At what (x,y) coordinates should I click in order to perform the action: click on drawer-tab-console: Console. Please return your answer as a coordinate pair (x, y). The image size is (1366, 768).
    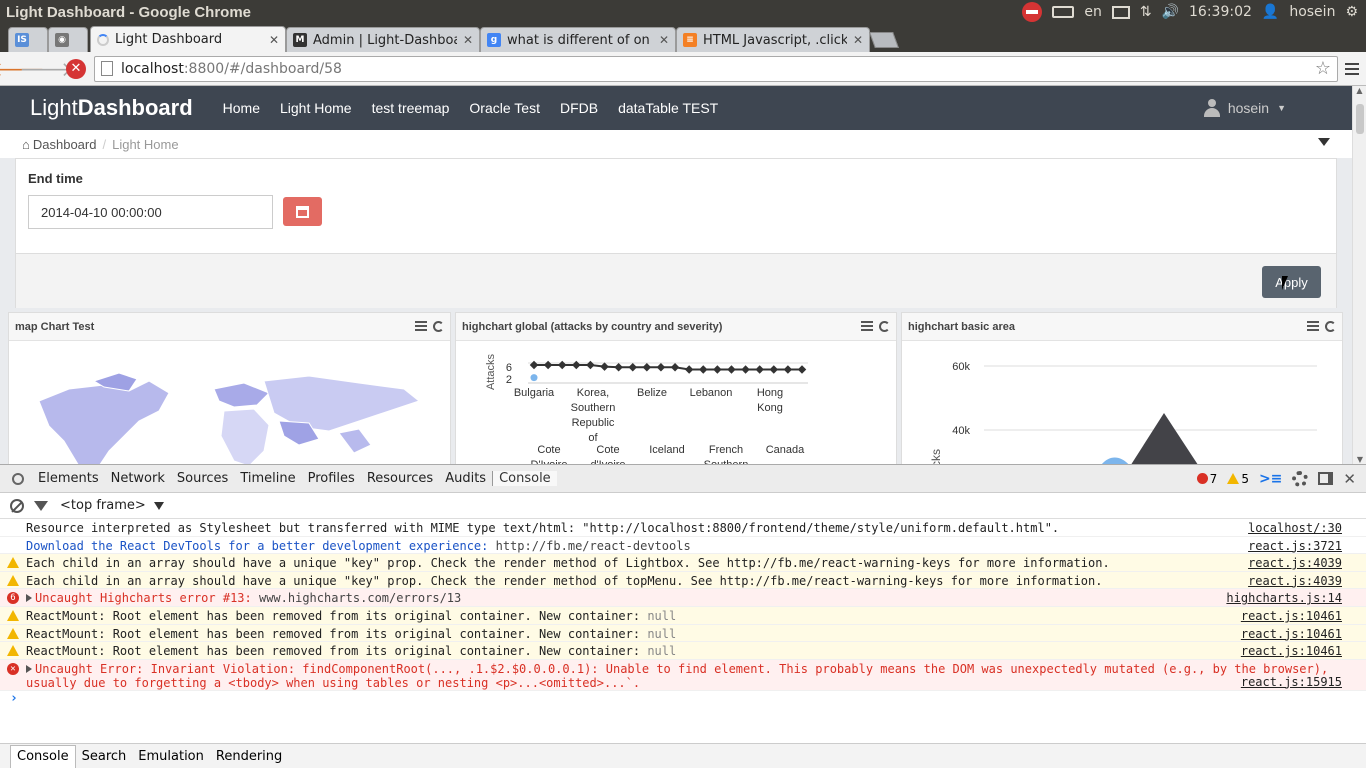
    Looking at the image, I should click on (43, 756).